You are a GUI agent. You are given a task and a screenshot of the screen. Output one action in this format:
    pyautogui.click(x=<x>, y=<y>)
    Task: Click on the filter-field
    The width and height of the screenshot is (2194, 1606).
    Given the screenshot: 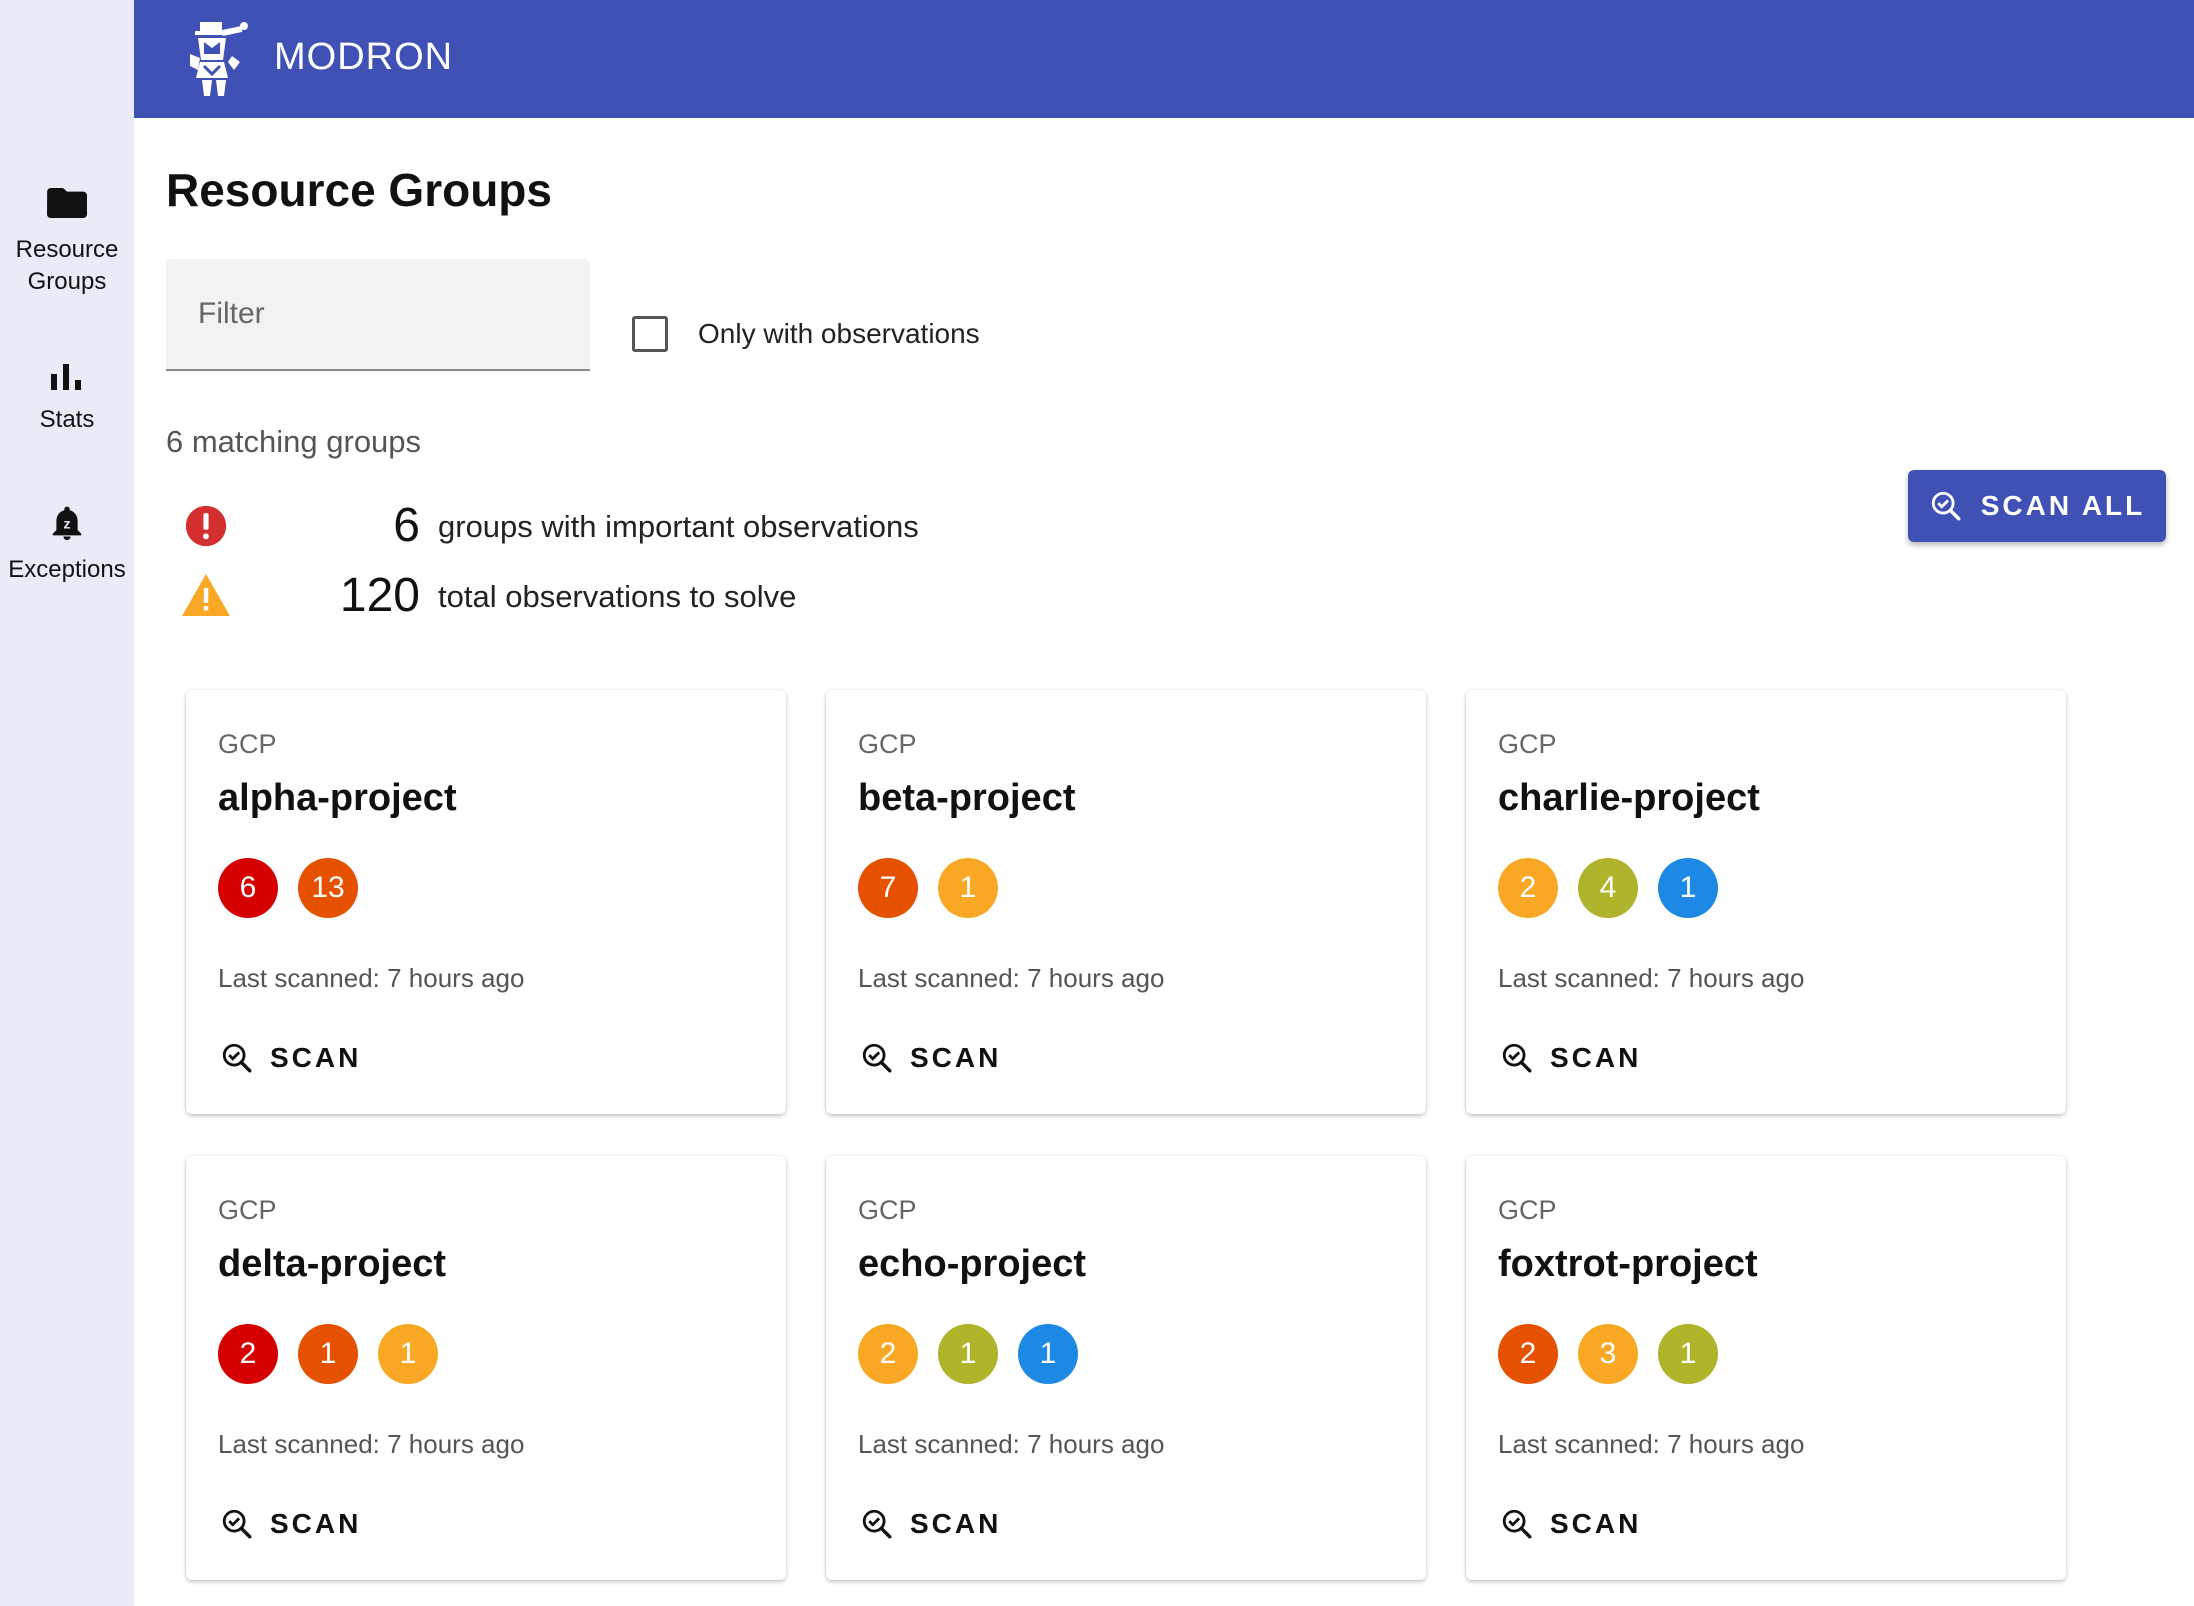 What is the action you would take?
    pyautogui.click(x=378, y=315)
    